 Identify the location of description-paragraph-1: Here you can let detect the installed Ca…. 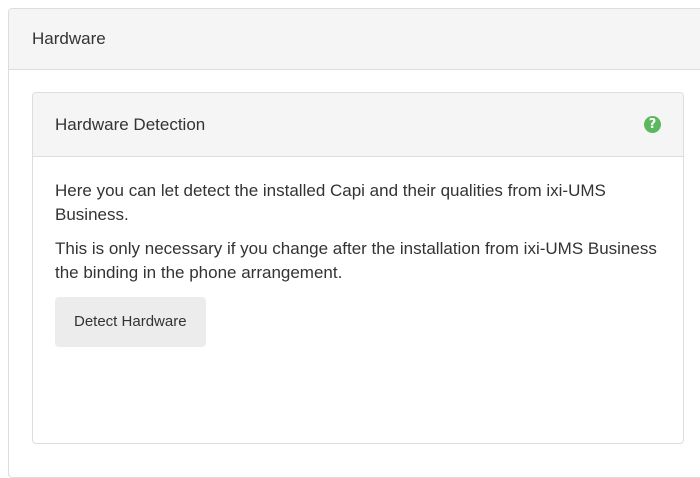
(330, 202).